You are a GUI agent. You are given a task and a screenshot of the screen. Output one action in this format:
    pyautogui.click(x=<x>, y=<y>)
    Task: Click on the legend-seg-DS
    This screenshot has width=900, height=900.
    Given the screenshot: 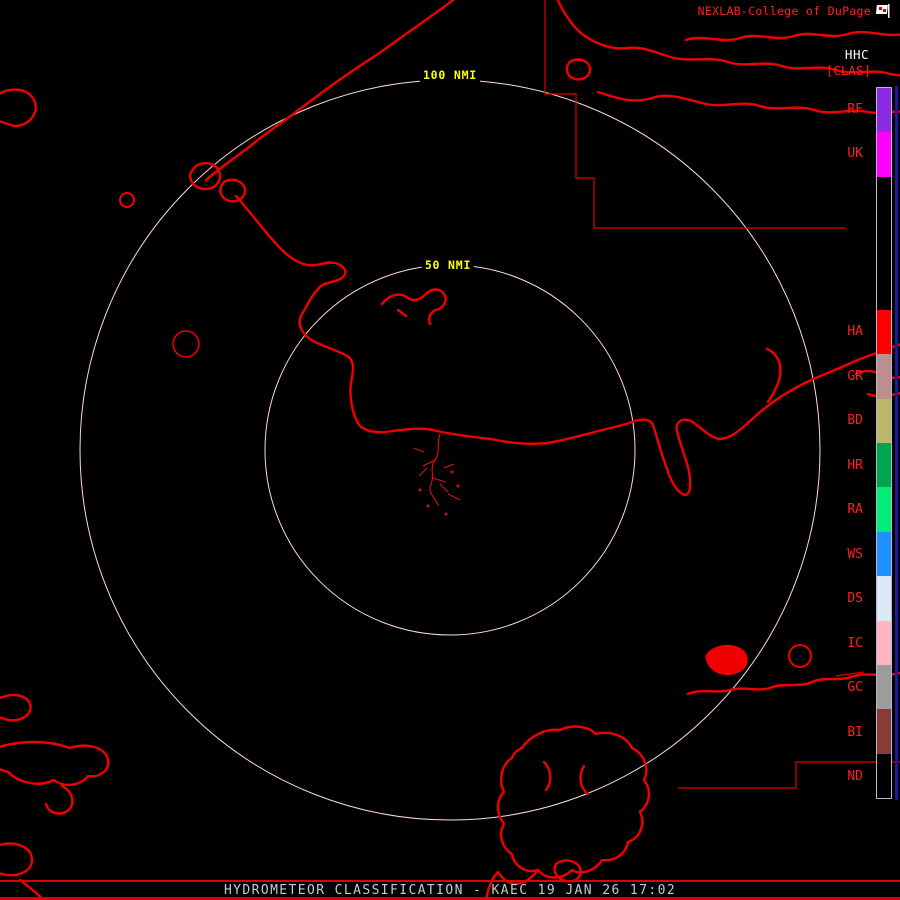 What is the action you would take?
    pyautogui.click(x=884, y=598)
    